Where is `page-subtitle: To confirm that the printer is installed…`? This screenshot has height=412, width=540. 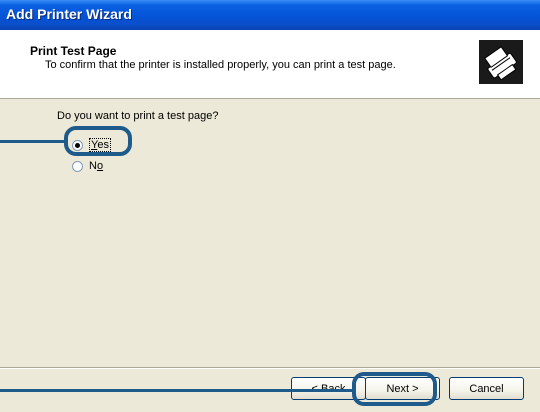
page-subtitle: To confirm that the printer is installed… is located at coordinates (220, 65).